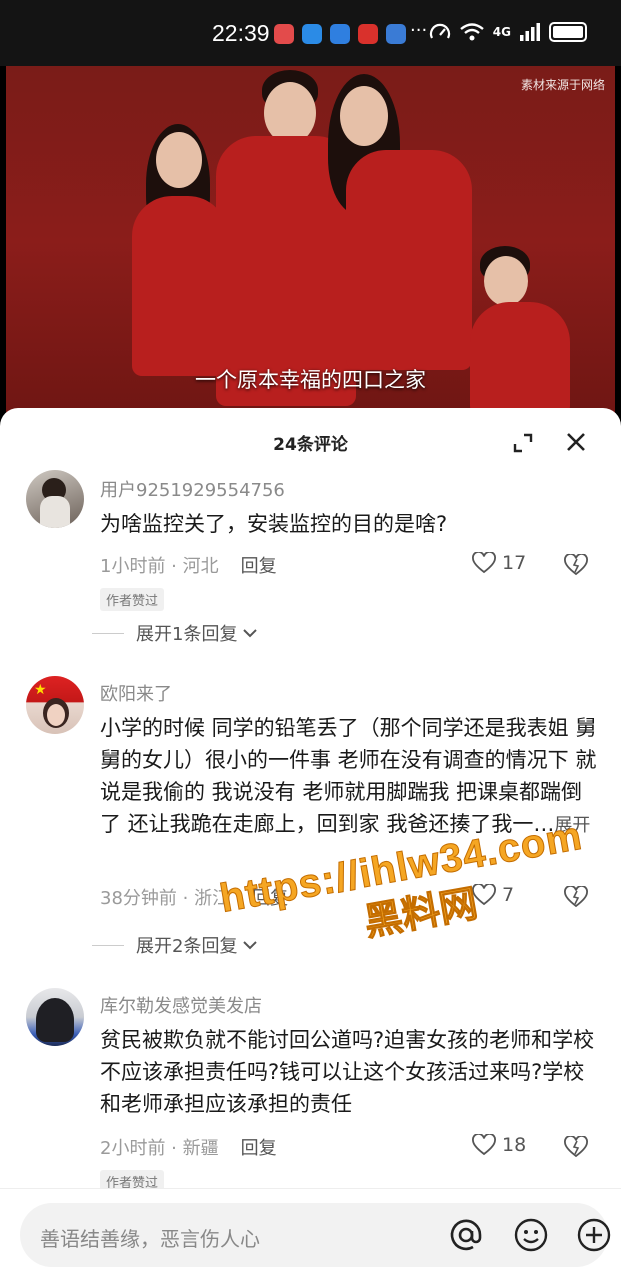 The image size is (621, 1280). What do you see at coordinates (187, 946) in the screenshot?
I see `expand-replies-label: 展开2条回复` at bounding box center [187, 946].